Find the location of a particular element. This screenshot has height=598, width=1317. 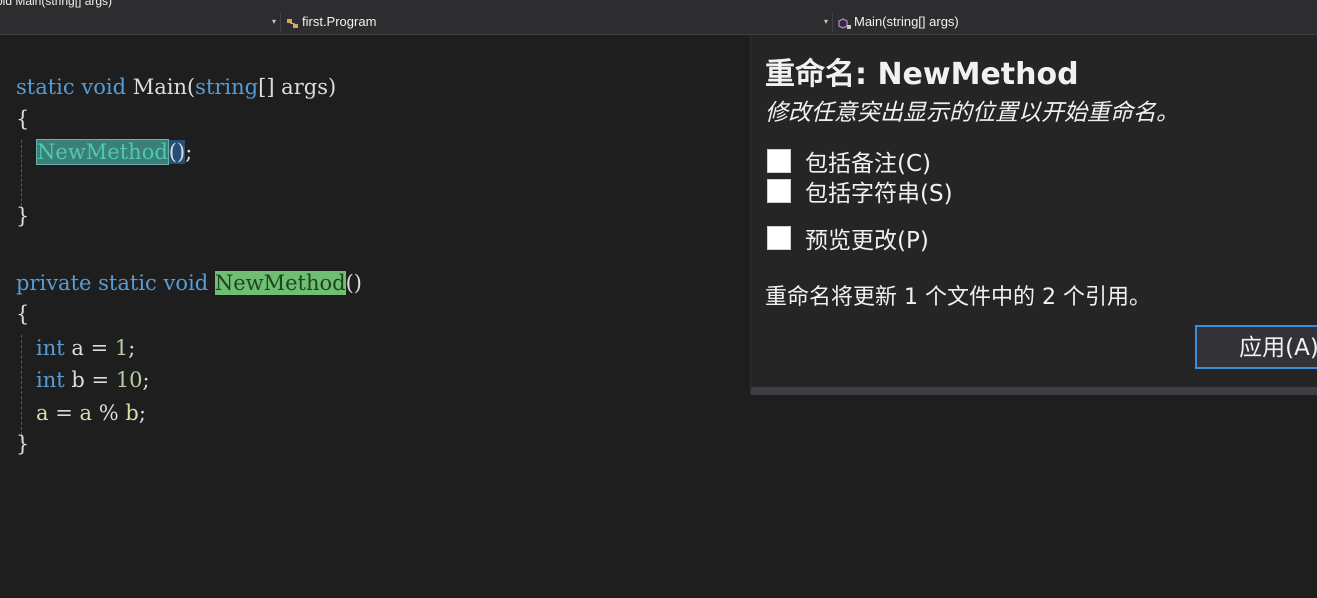

include-strings-checkbox is located at coordinates (779, 191).